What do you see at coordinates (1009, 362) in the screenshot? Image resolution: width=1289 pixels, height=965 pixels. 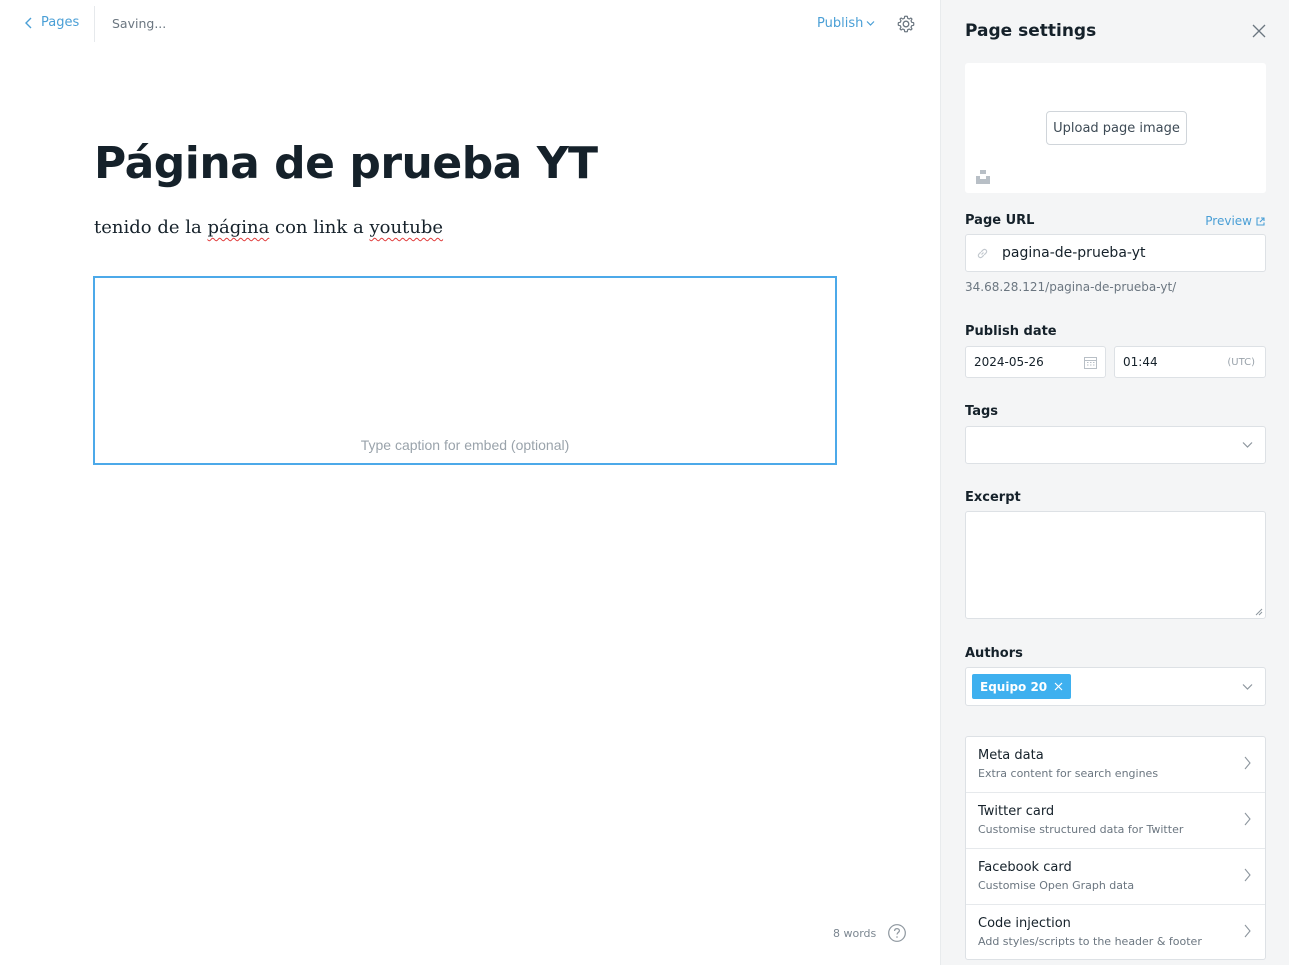 I see `publish-date-value: 2024-05-26` at bounding box center [1009, 362].